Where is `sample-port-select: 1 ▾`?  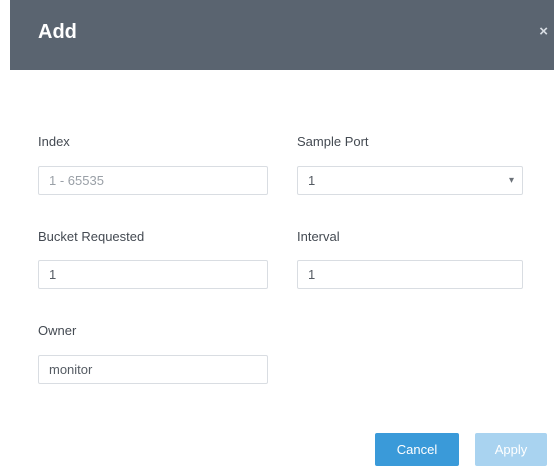
sample-port-select: 1 ▾ is located at coordinates (410, 180).